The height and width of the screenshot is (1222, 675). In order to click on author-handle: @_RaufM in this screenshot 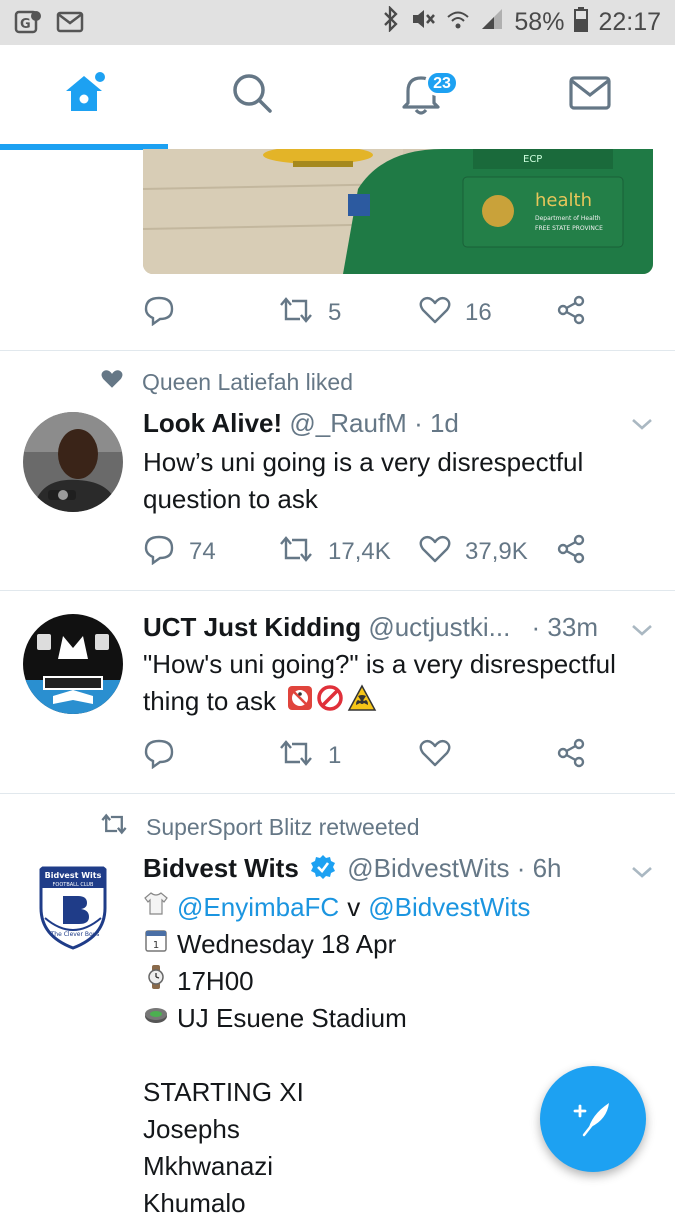, I will do `click(347, 423)`.